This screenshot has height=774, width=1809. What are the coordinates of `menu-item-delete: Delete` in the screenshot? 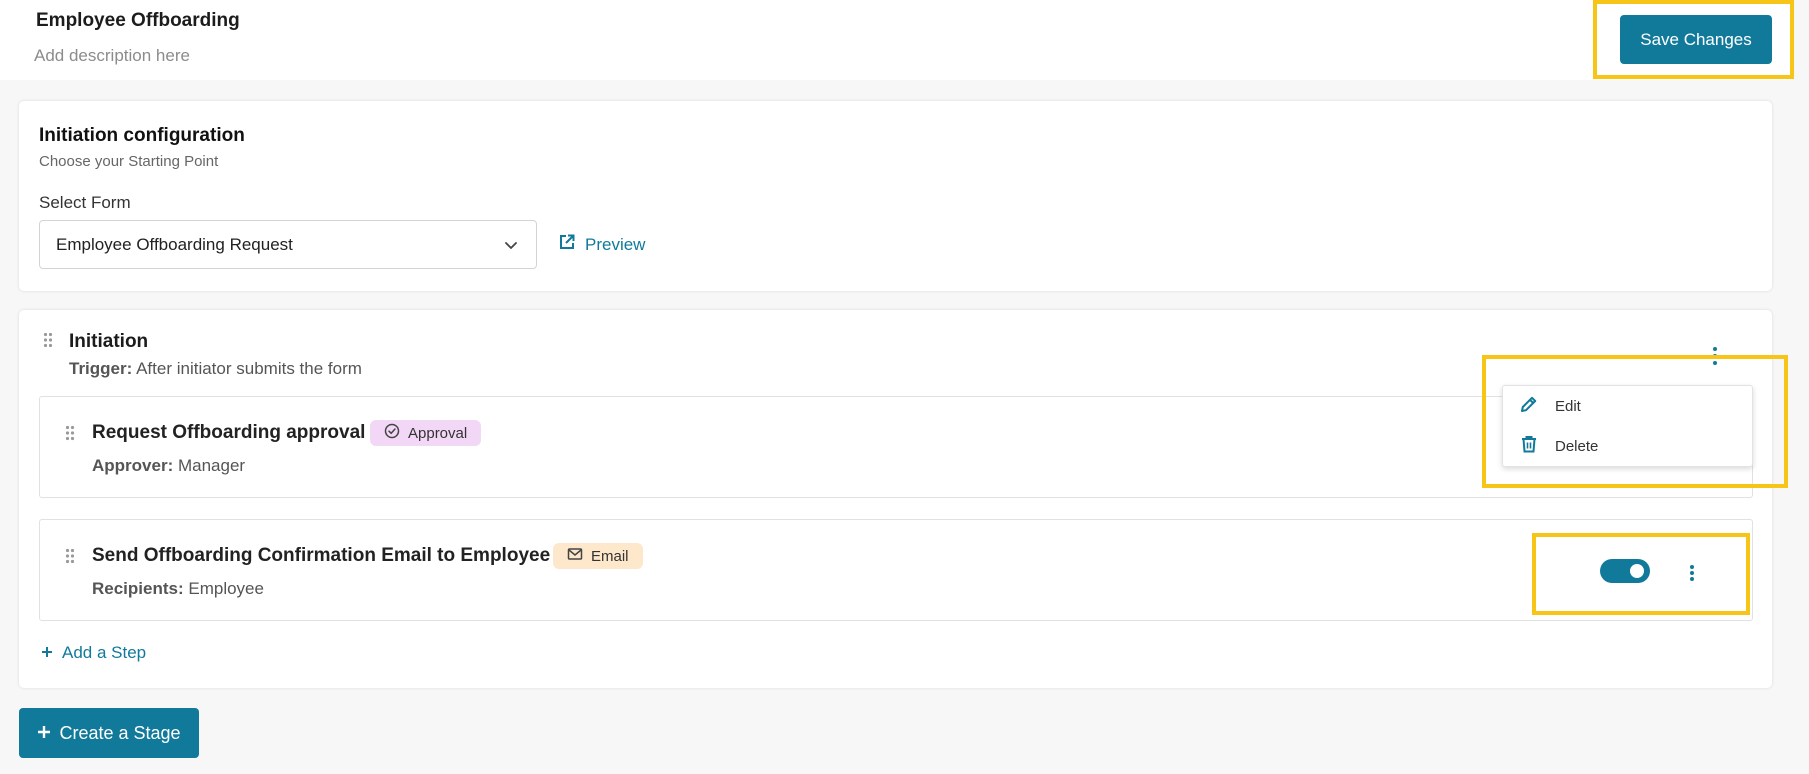 It's located at (1558, 446).